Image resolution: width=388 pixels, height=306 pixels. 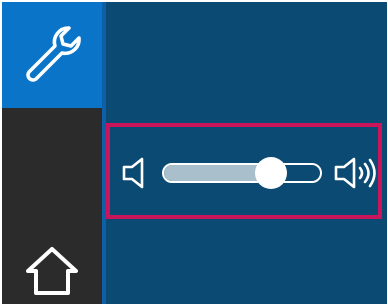 I want to click on speaker-high-icon, so click(x=356, y=173).